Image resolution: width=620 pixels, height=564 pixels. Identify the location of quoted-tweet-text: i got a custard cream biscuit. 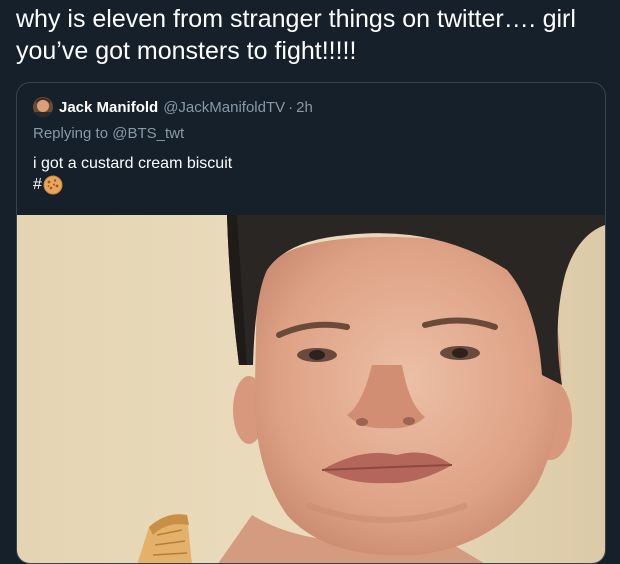
(133, 163).